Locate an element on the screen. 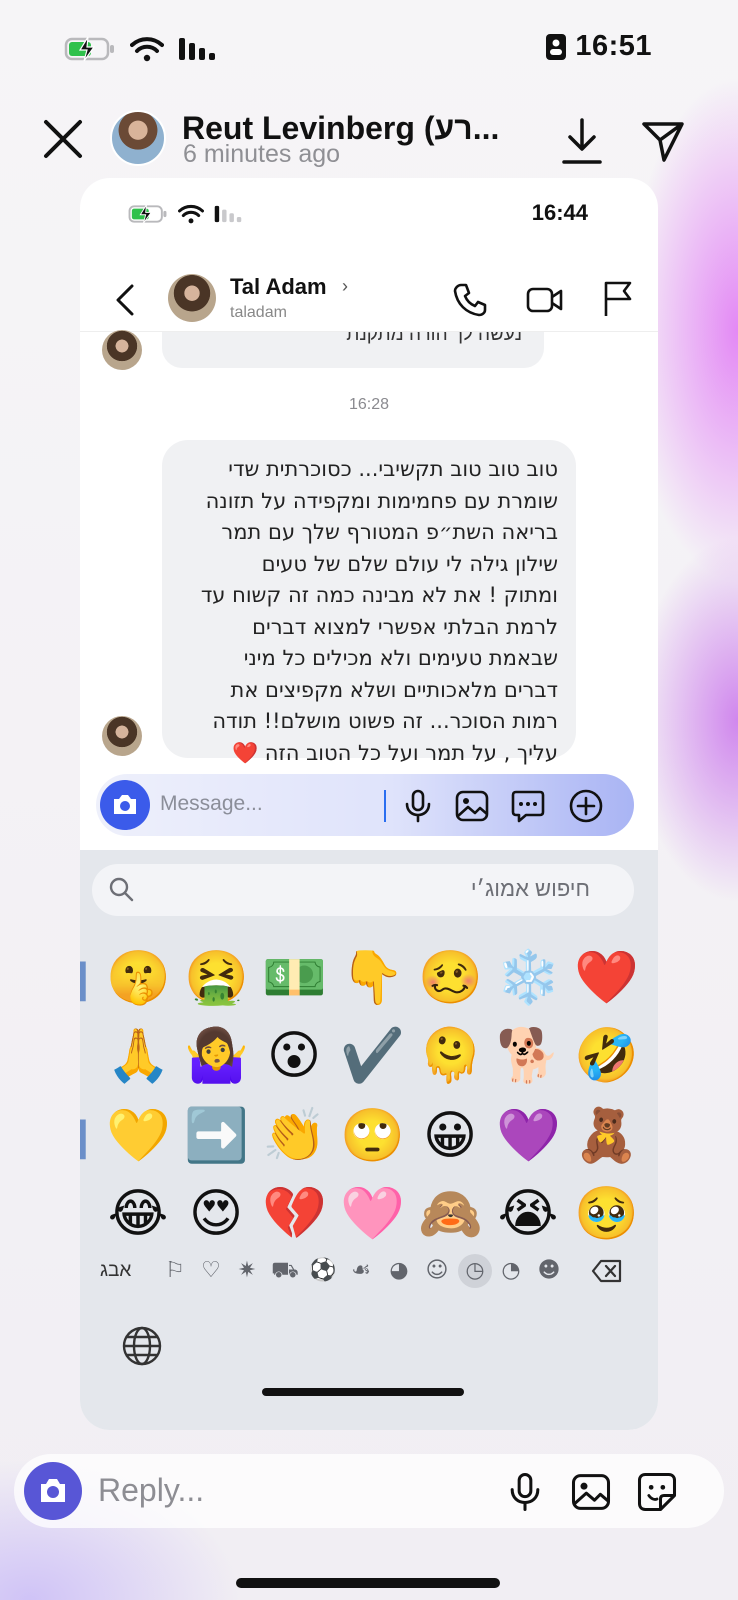  chat-contact-name: Tal Adam is located at coordinates (278, 287).